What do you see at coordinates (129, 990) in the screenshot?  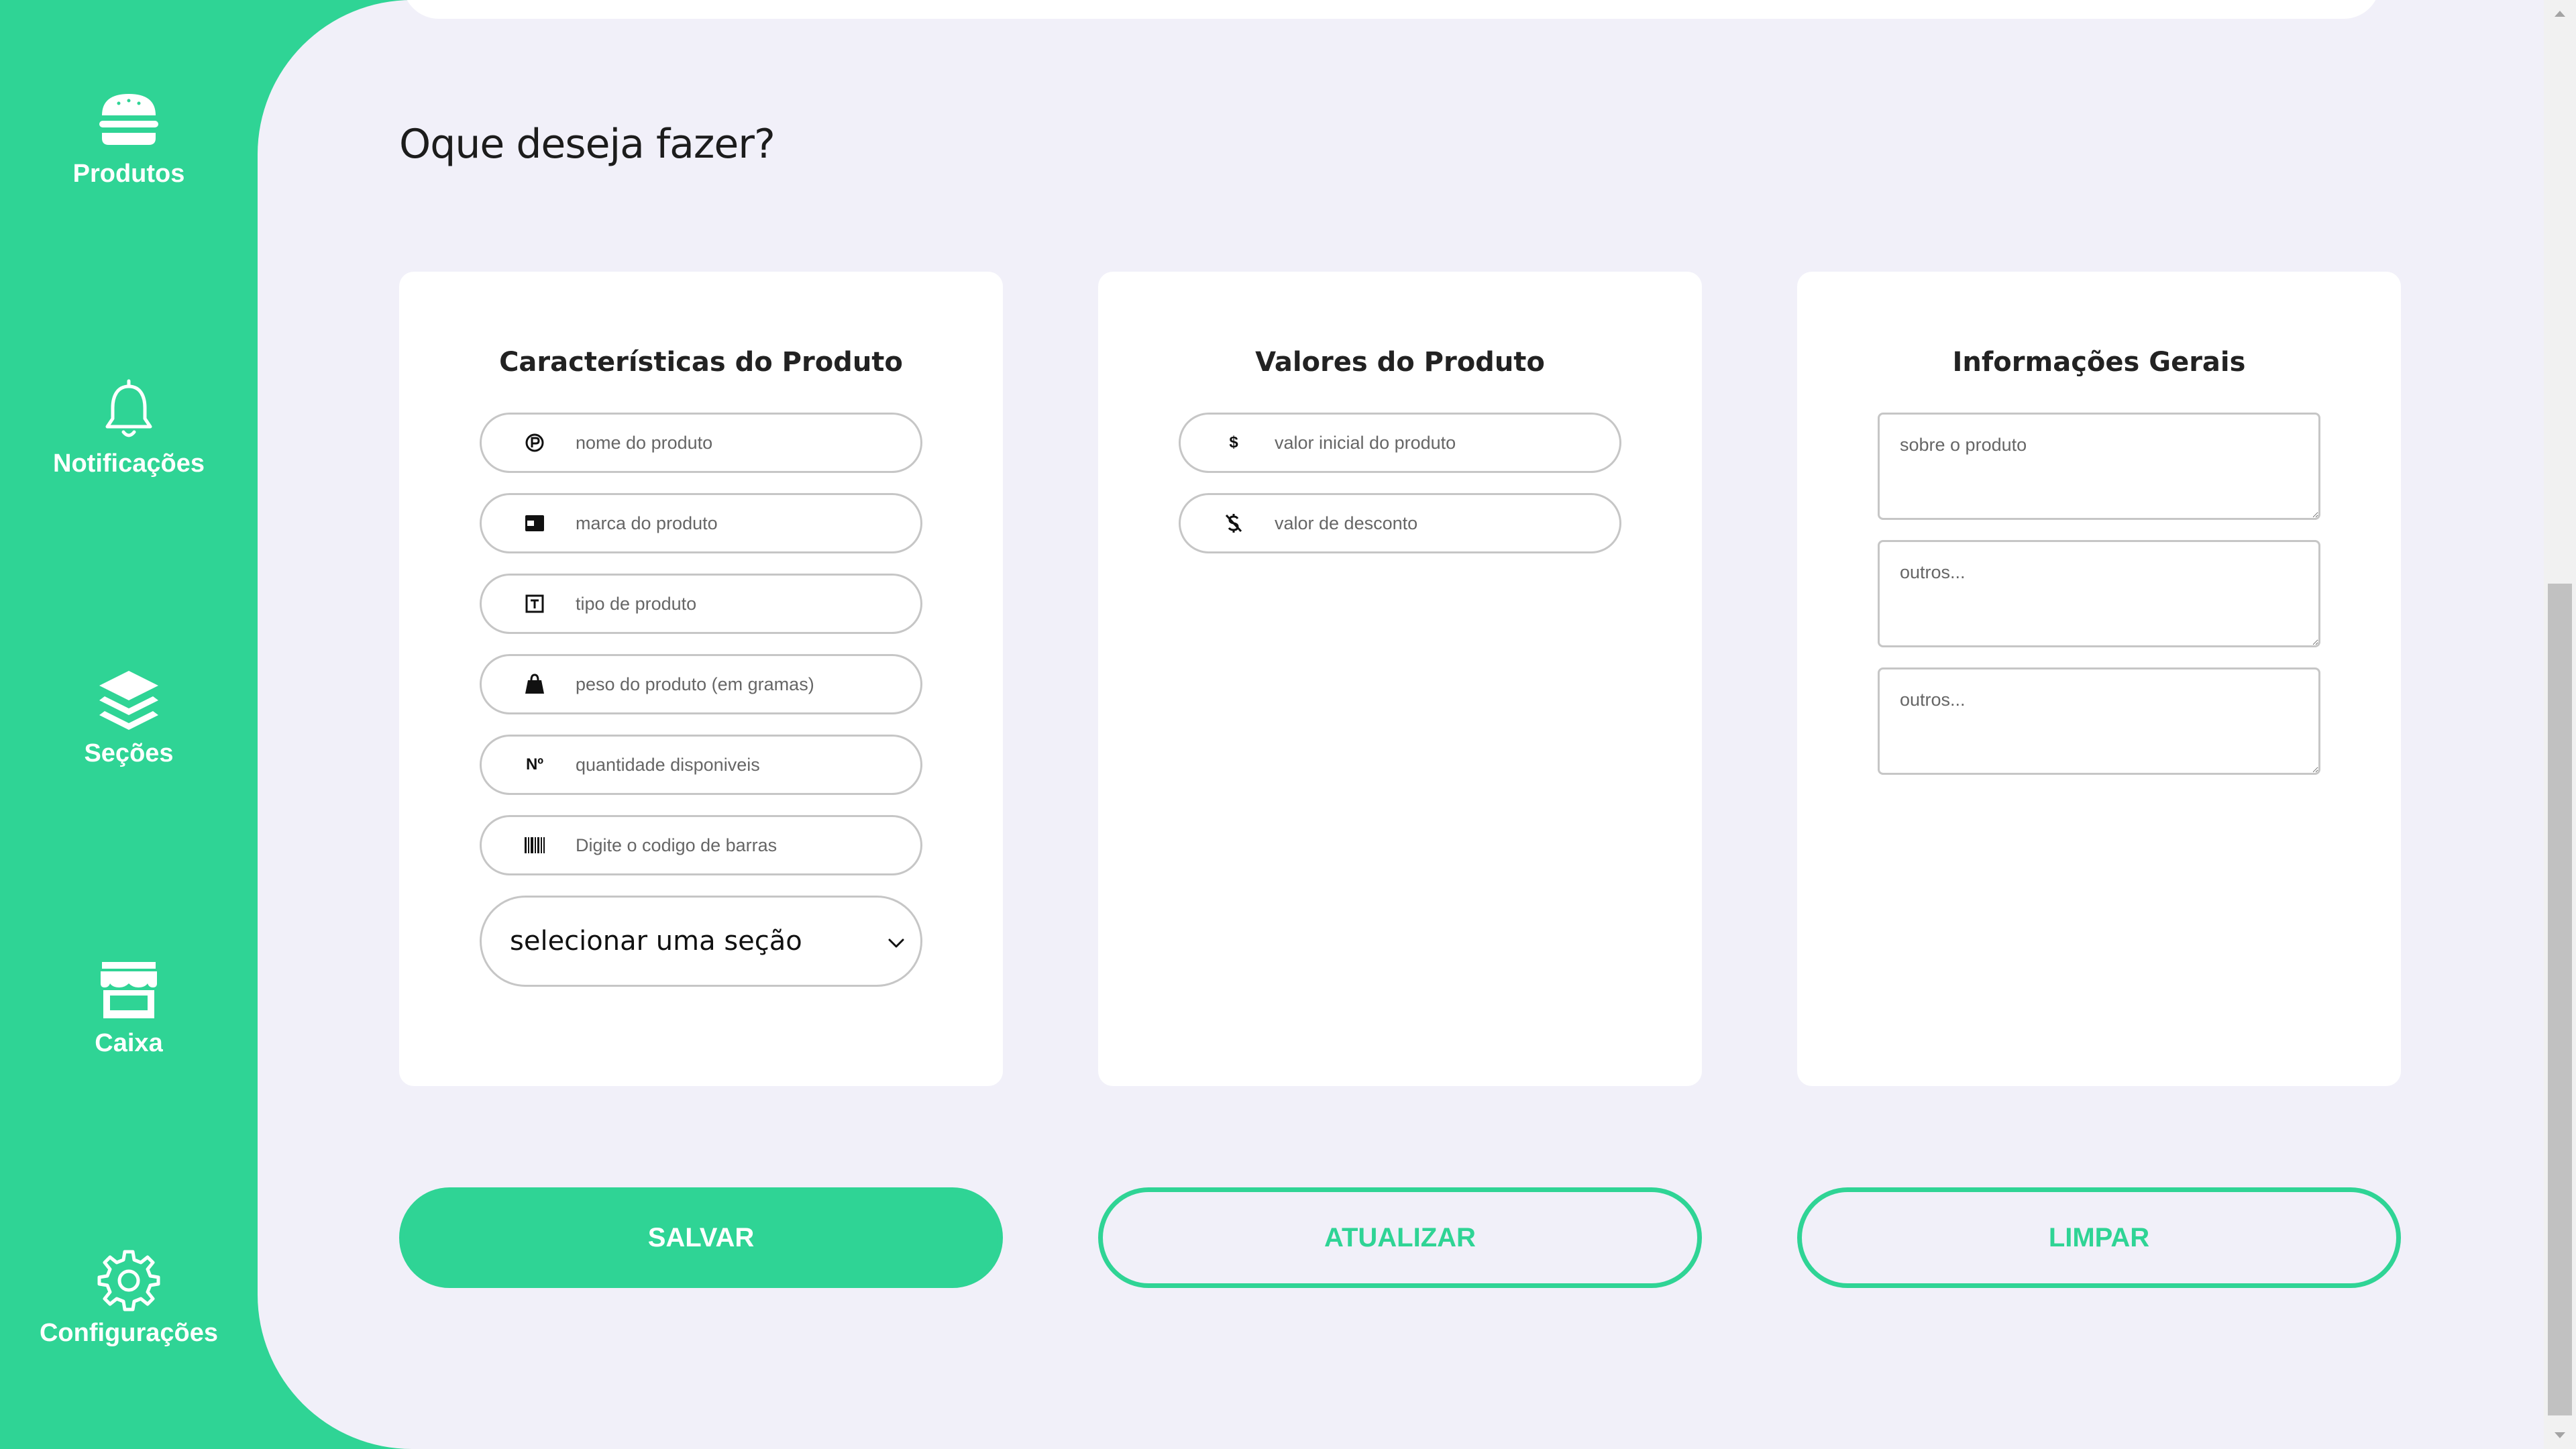 I see `store-icon` at bounding box center [129, 990].